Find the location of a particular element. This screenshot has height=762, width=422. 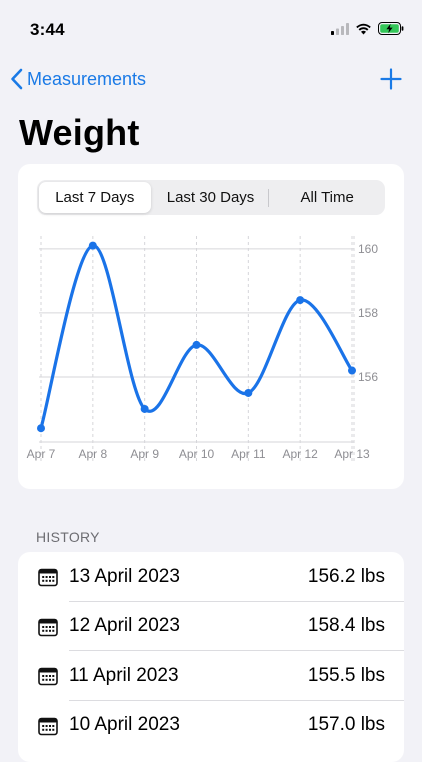

segmented-control: Last 7 Days Last 30 Days All Time is located at coordinates (211, 197).